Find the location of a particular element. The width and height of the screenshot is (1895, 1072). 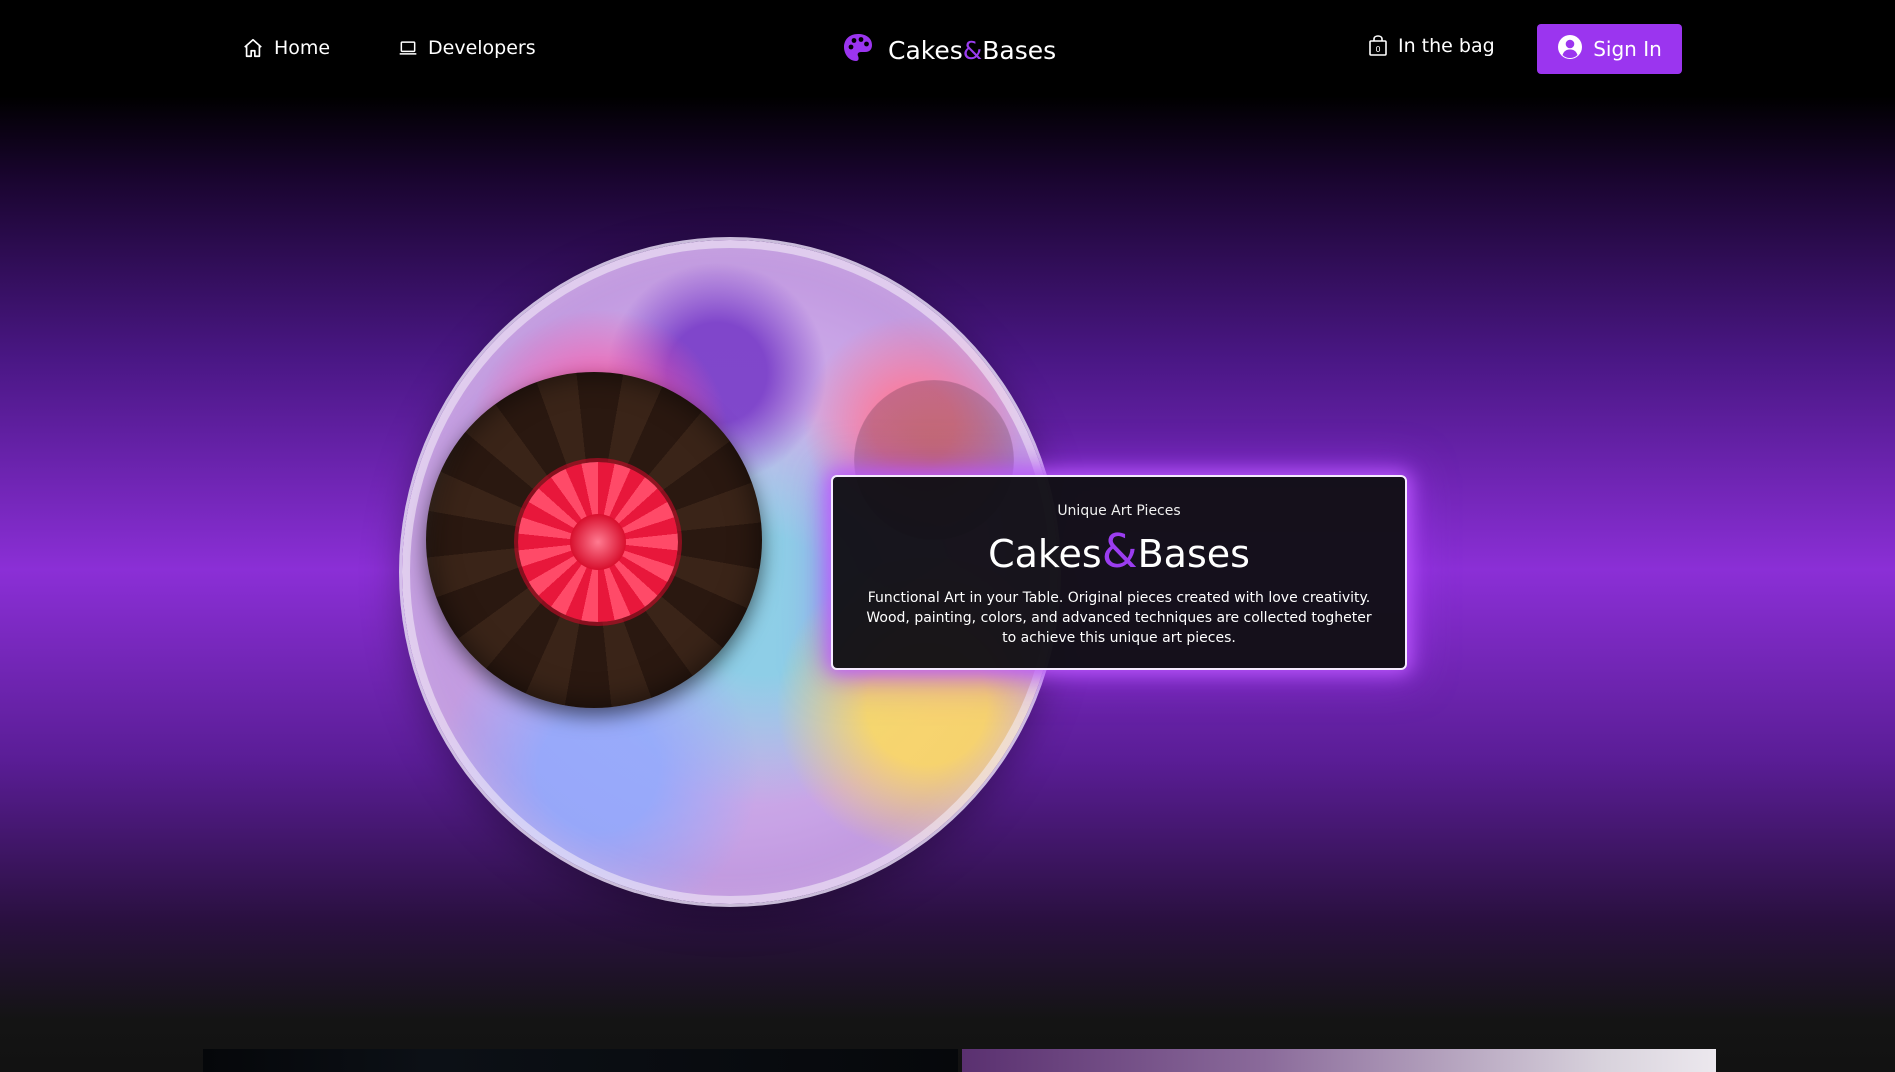

sign-in-label: Sign In is located at coordinates (1627, 49).